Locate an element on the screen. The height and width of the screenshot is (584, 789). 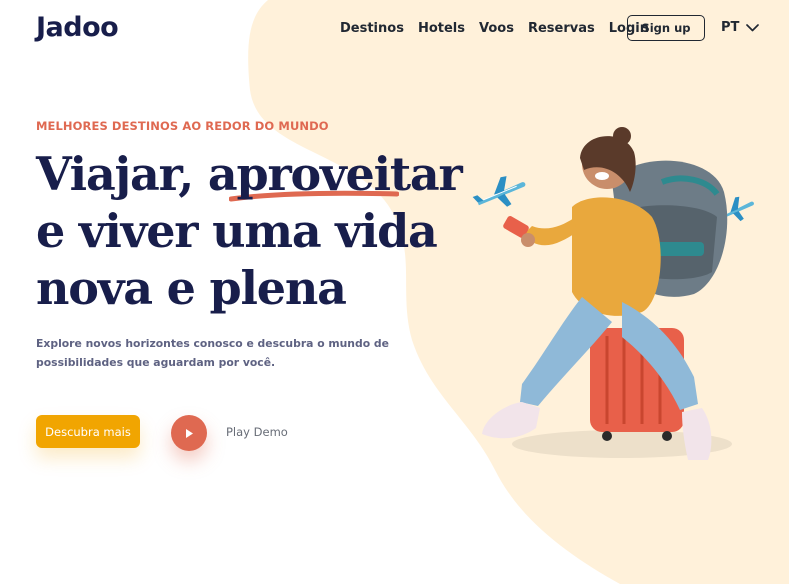
language-selector: PT is located at coordinates (740, 27).